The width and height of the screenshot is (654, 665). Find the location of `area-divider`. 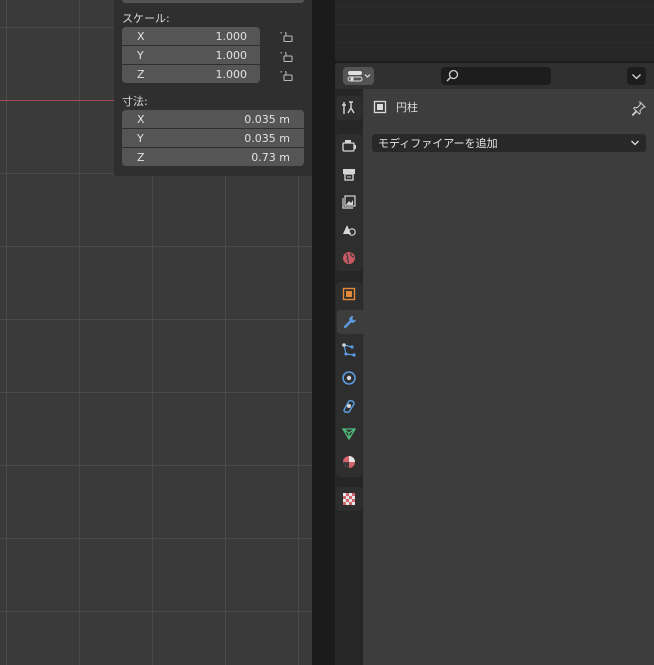

area-divider is located at coordinates (323, 332).